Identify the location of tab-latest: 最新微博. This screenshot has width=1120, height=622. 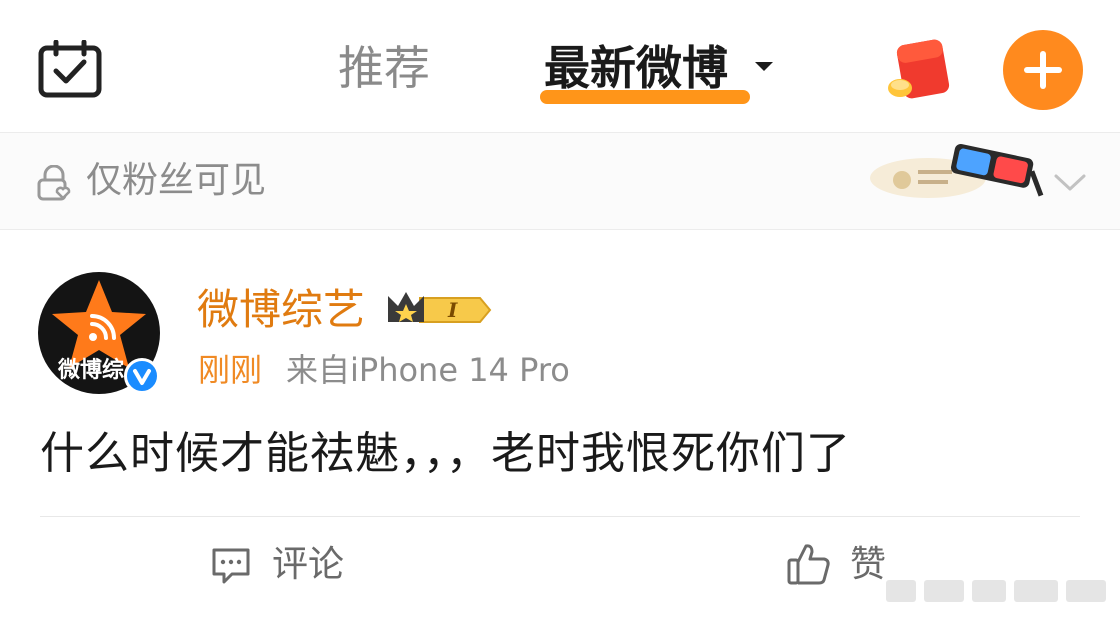
(636, 68).